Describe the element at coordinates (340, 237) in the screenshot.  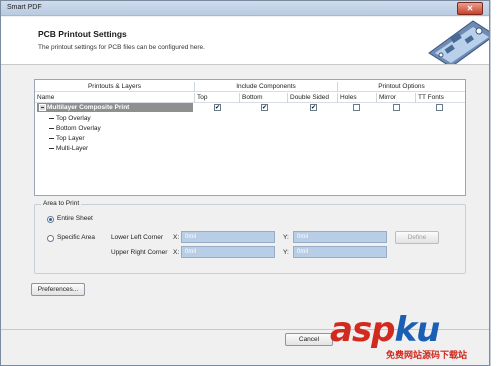
I see `lower-left-y-input: 0mil` at that location.